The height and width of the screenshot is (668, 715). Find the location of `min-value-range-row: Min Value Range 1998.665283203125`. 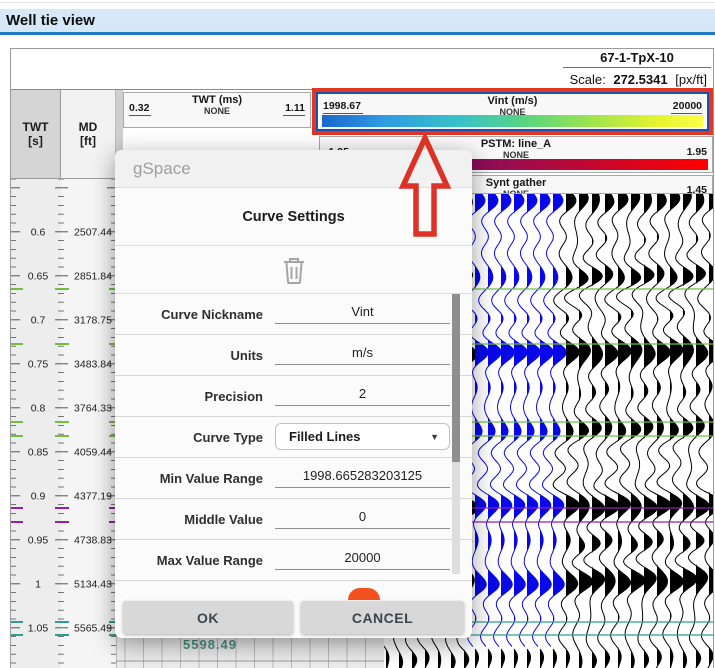

min-value-range-row: Min Value Range 1998.665283203125 is located at coordinates (293, 478).